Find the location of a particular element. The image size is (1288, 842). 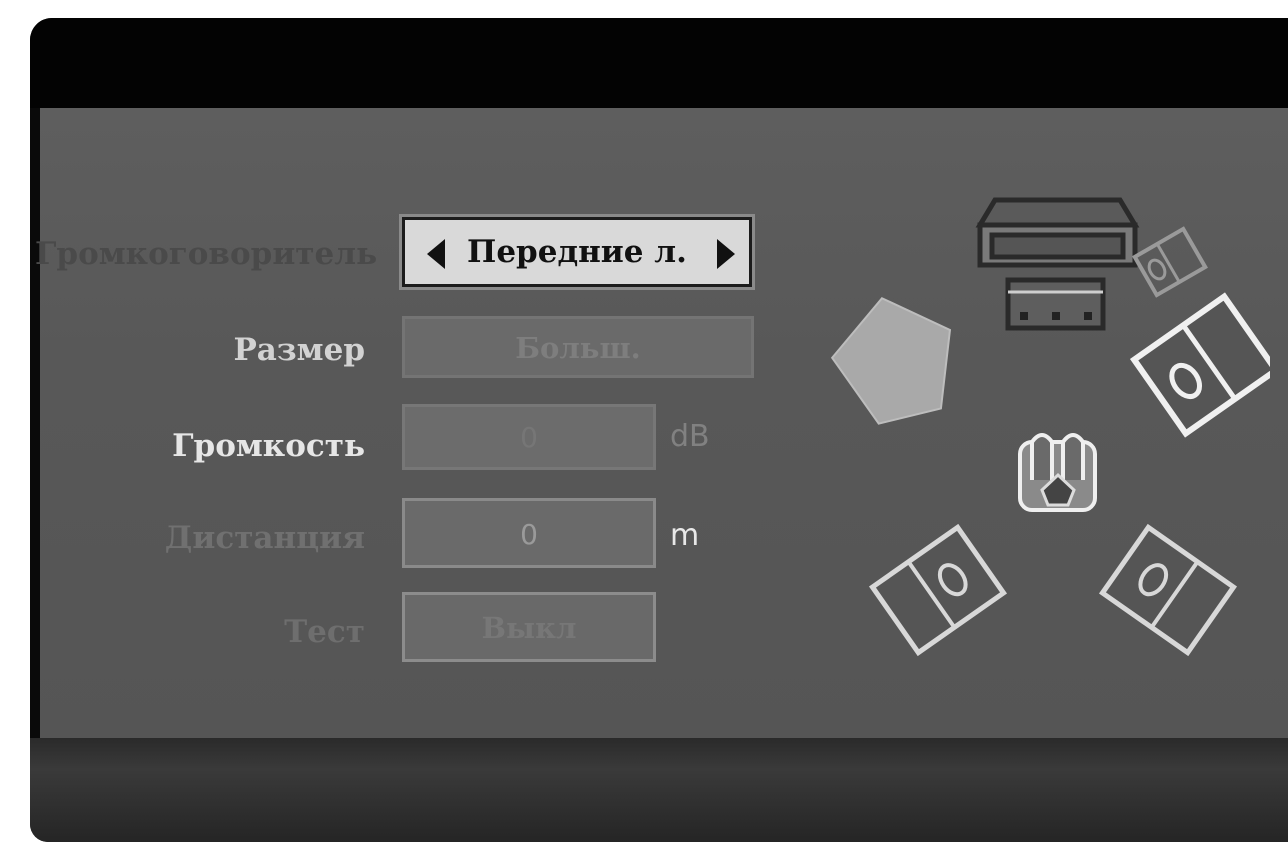

test-field: Выкл is located at coordinates (529, 627).